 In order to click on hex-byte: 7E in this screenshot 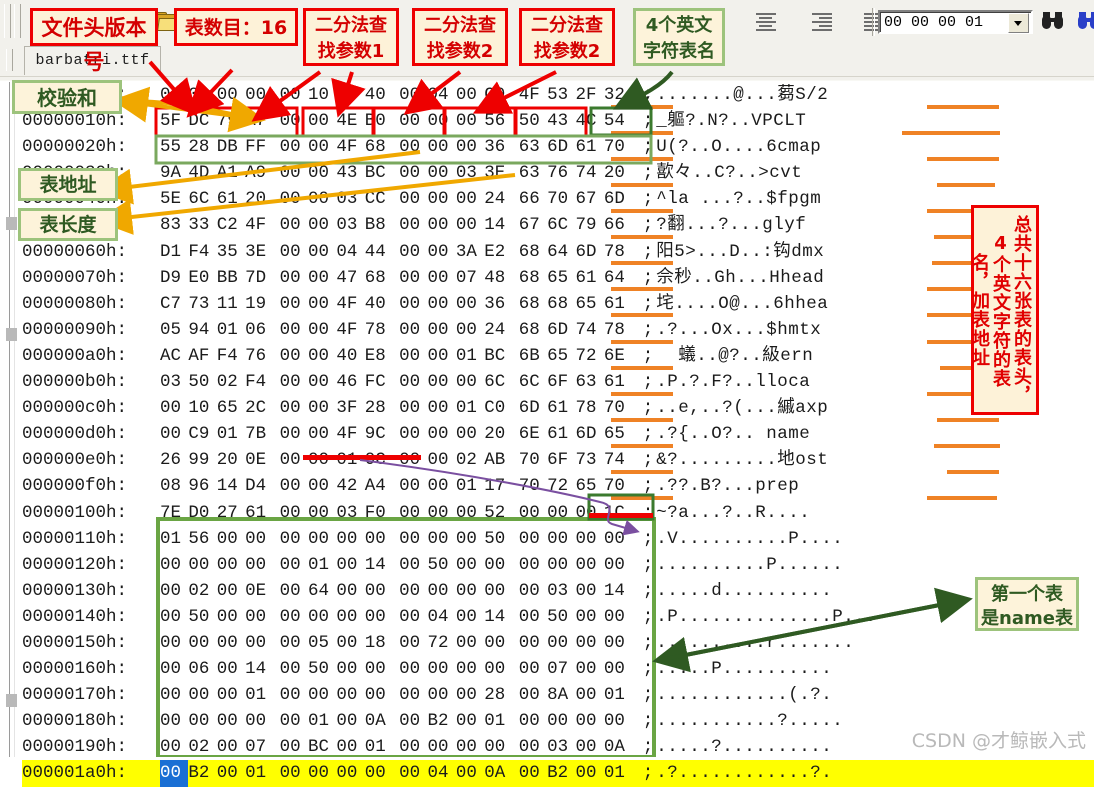, I will do `click(174, 513)`.